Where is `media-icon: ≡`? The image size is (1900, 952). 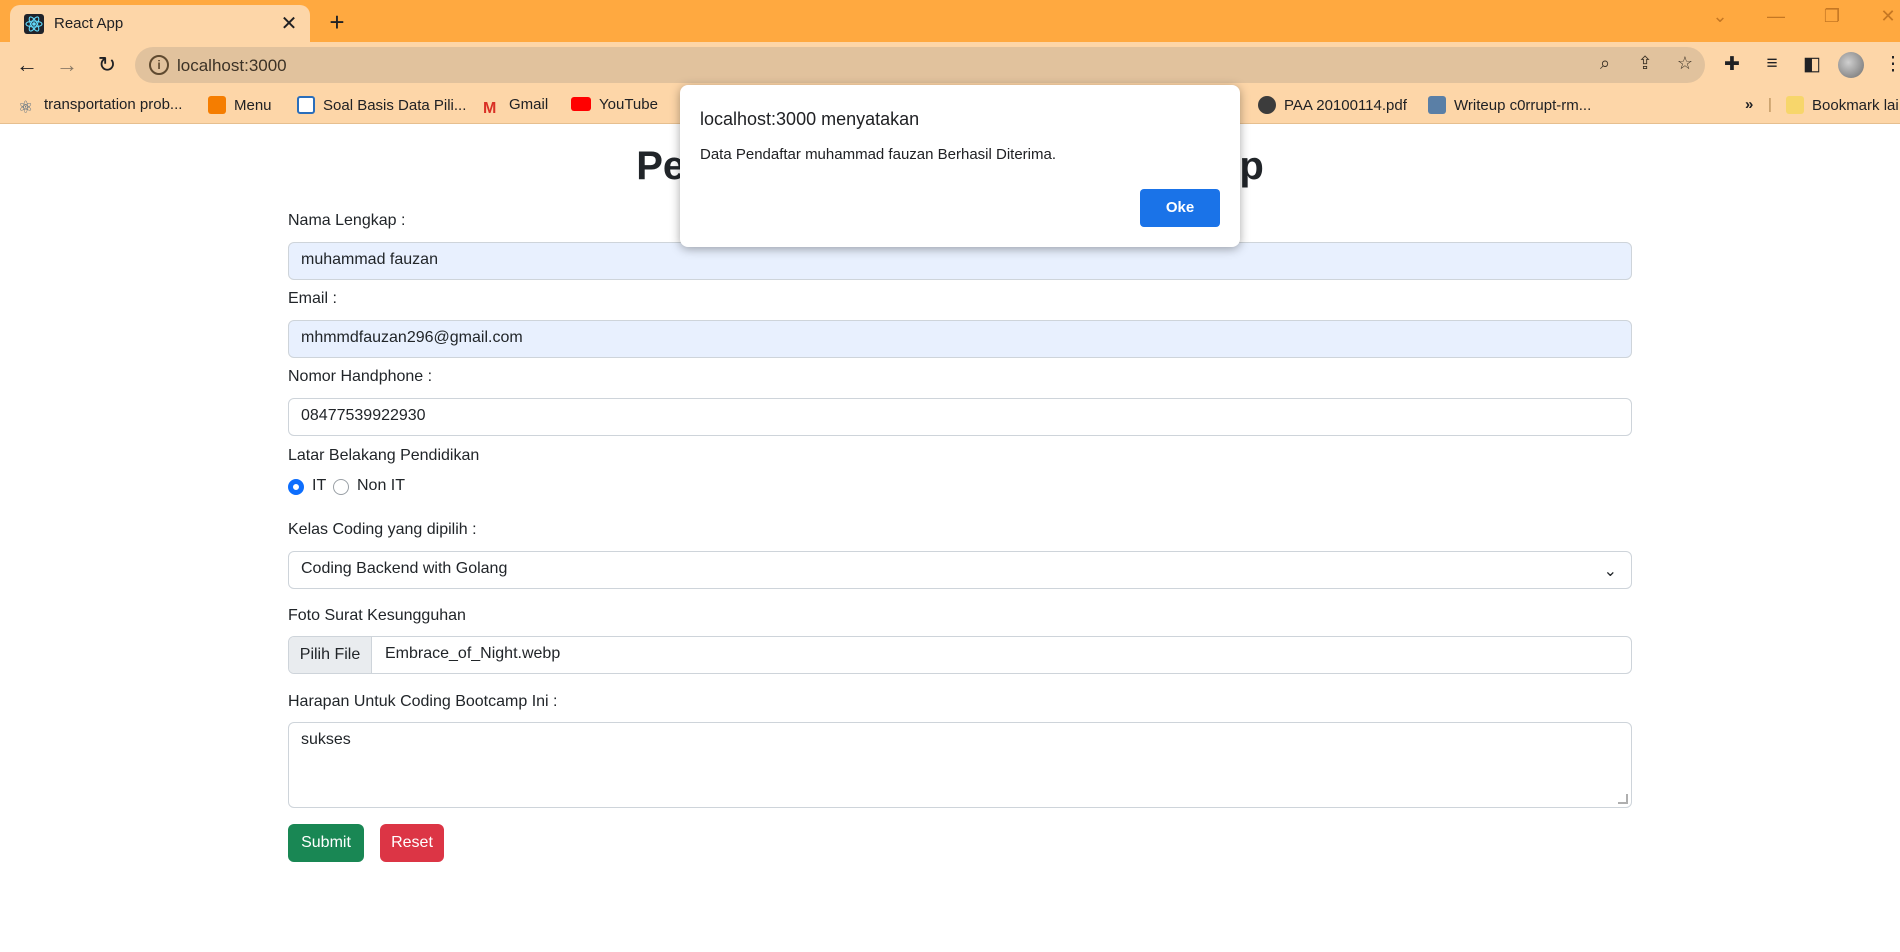
media-icon: ≡ is located at coordinates (1772, 65).